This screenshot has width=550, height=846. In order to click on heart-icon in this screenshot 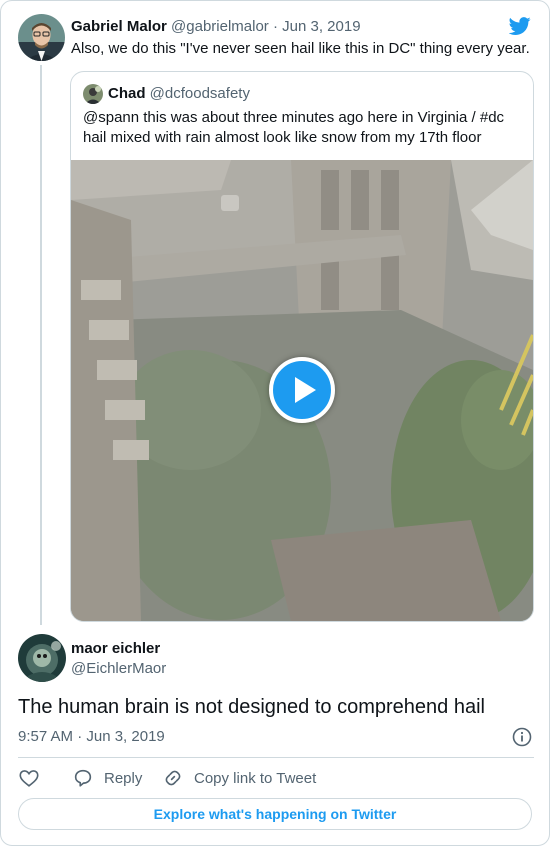, I will do `click(29, 778)`.